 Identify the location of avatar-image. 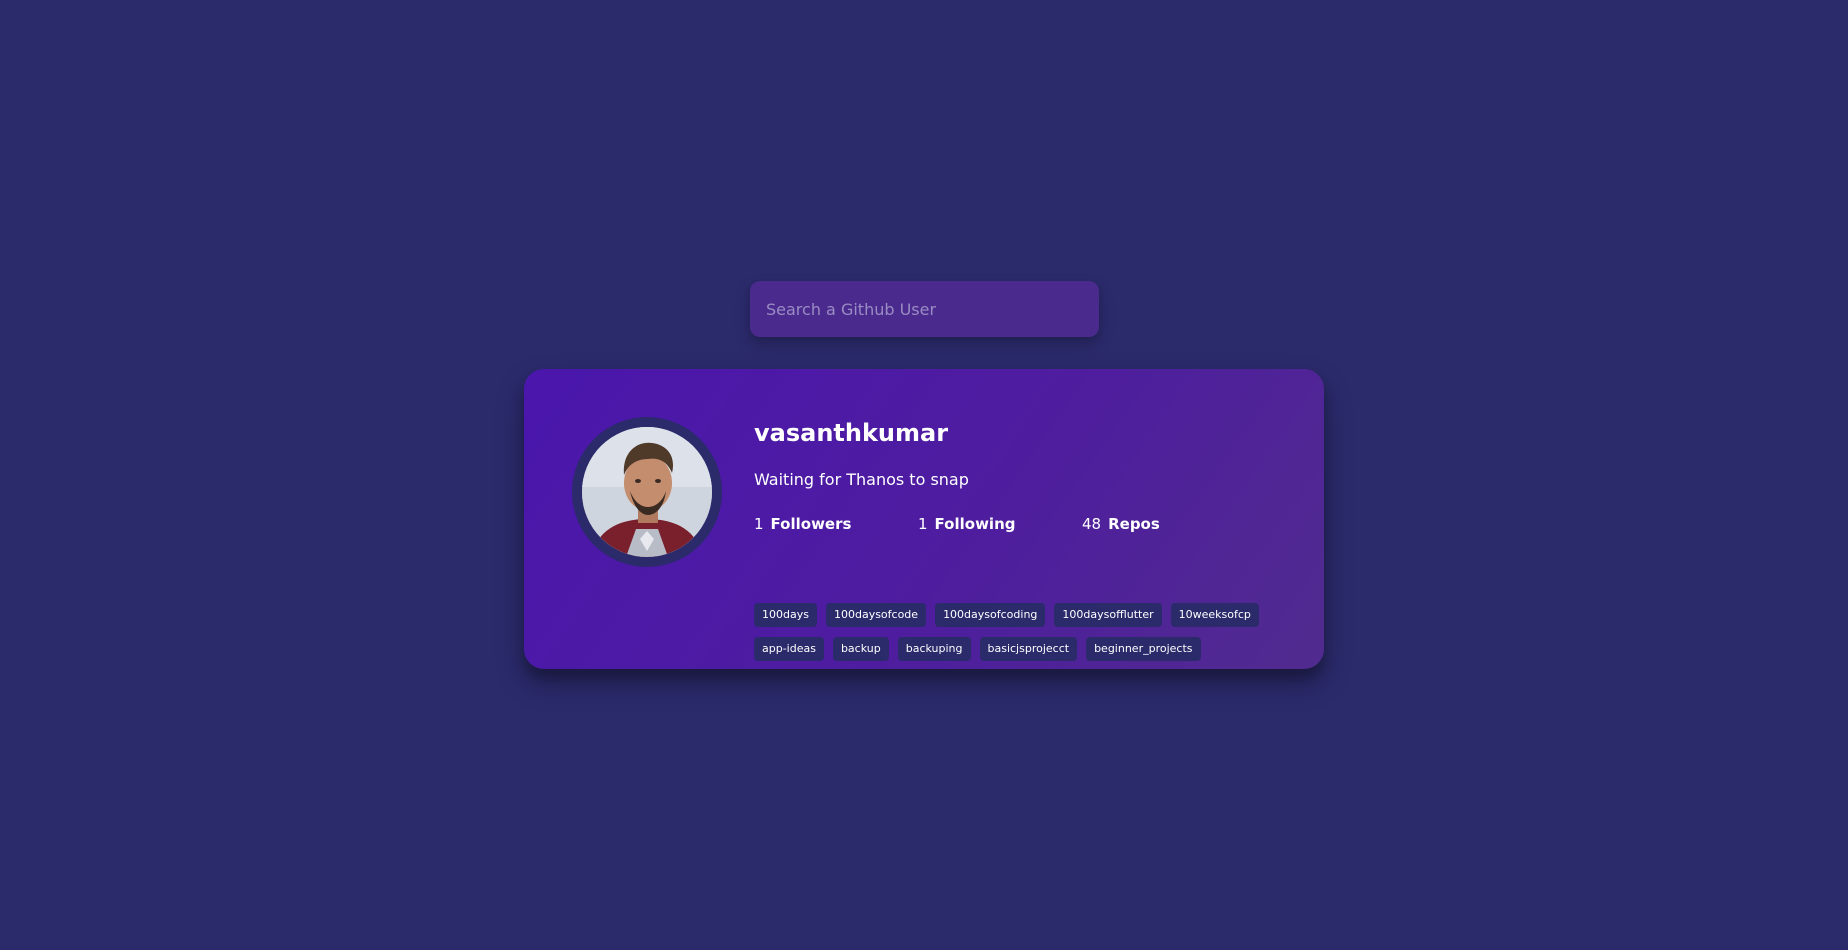
(647, 492).